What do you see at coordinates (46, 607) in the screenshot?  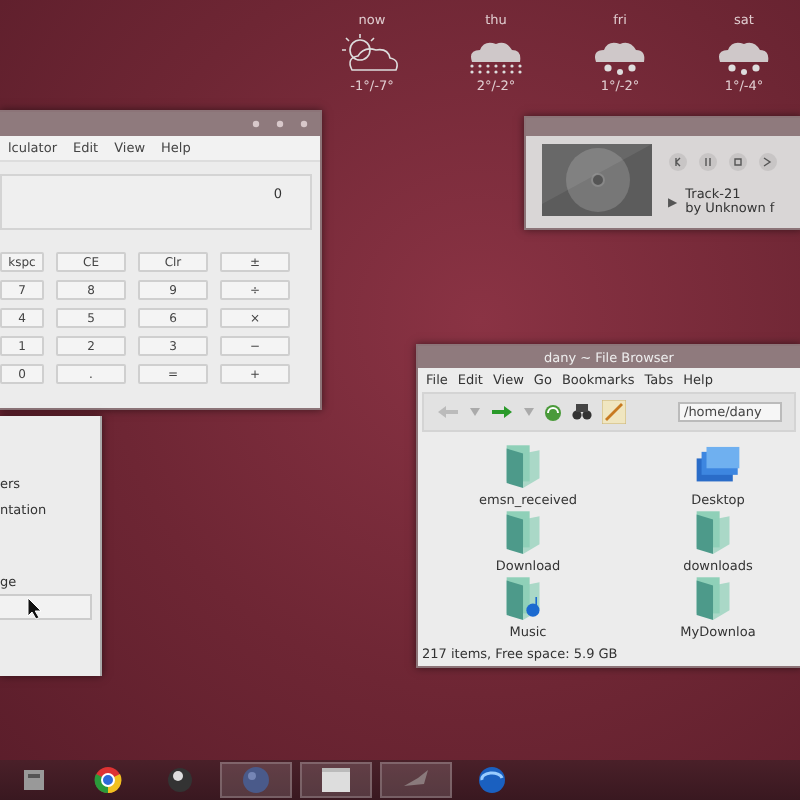 I see `dialog-button` at bounding box center [46, 607].